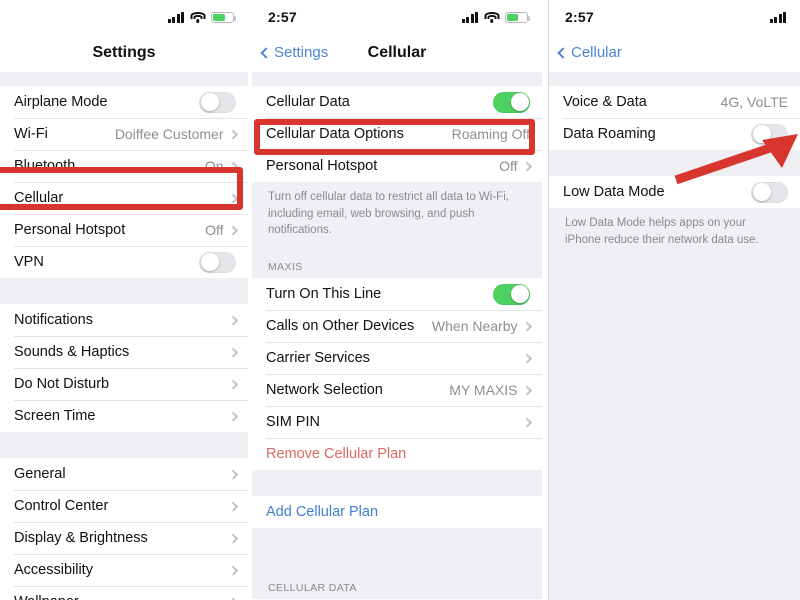 This screenshot has width=800, height=600. I want to click on row-label: Airplane Mode, so click(61, 102).